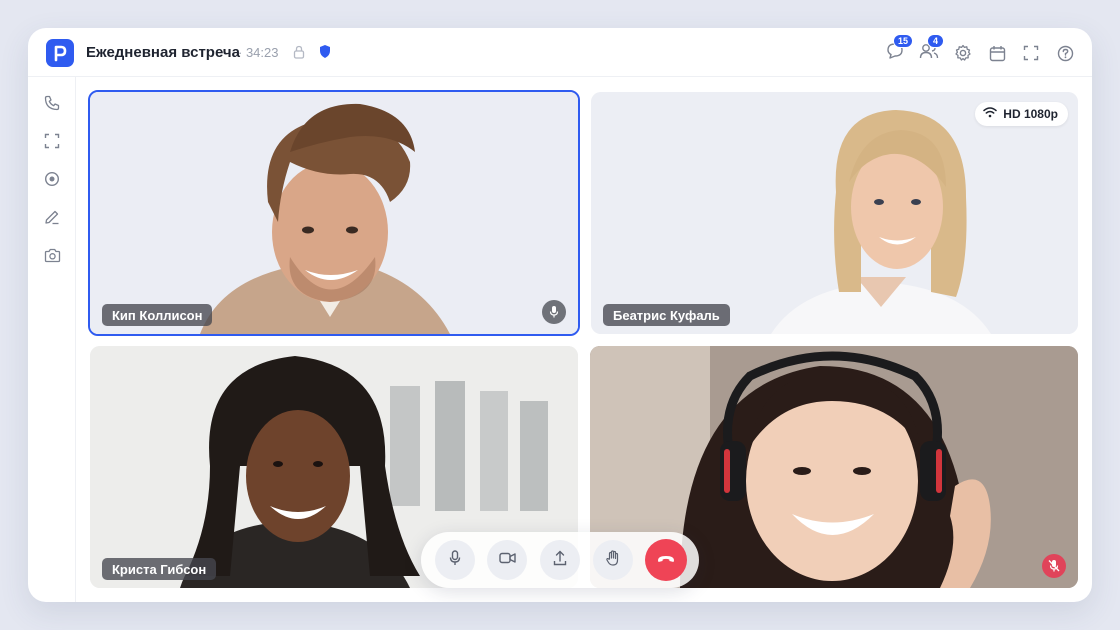  I want to click on microphone-button, so click(455, 560).